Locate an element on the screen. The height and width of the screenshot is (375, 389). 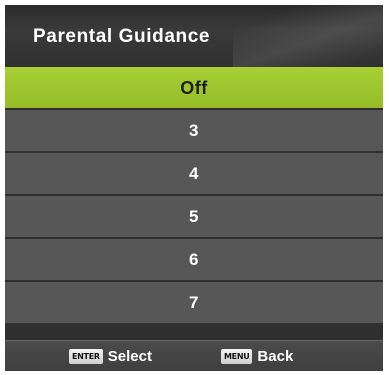
rating-option-off: Off is located at coordinates (194, 87).